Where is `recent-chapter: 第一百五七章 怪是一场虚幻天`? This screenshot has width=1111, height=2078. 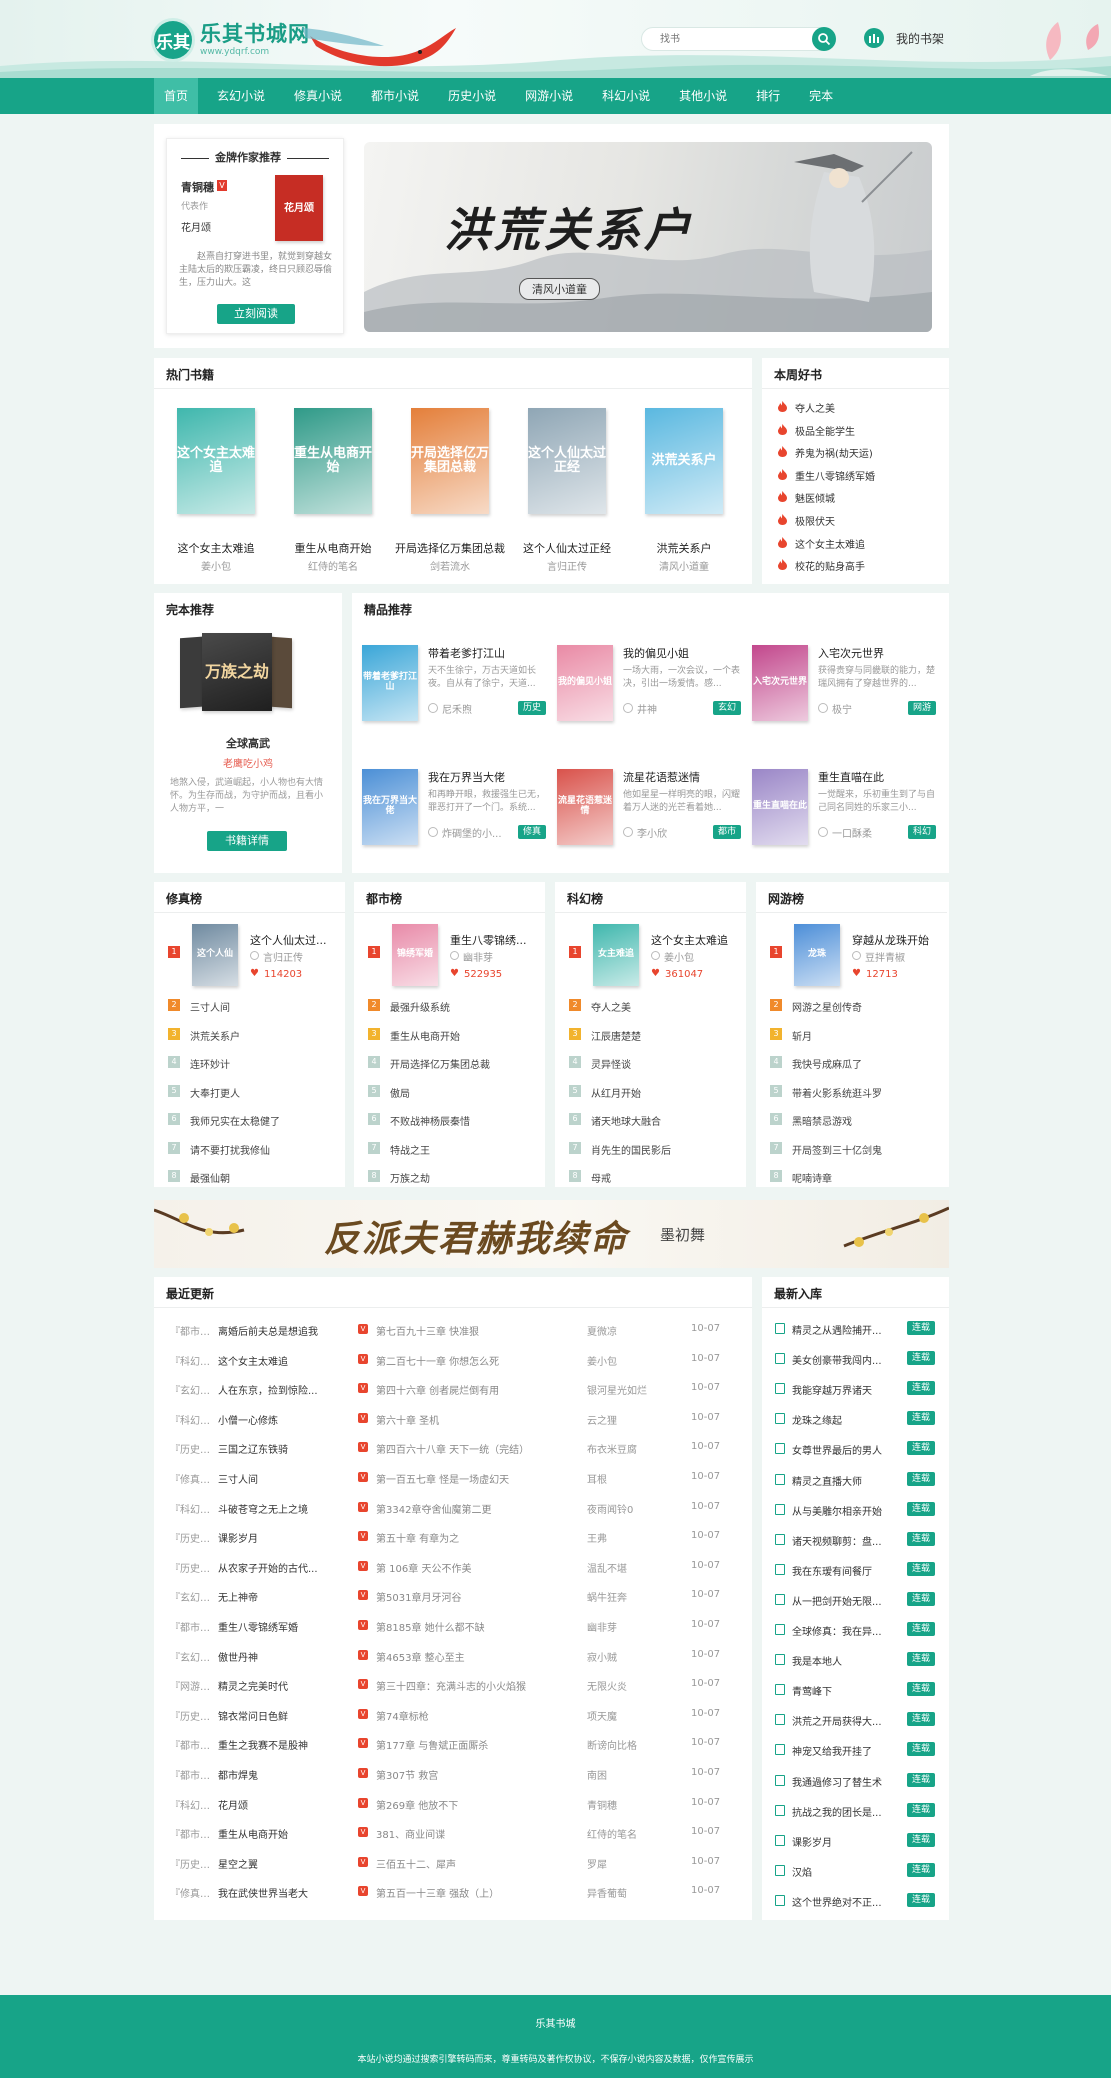
recent-chapter: 第一百五七章 怪是一场虚幻天 is located at coordinates (474, 1478).